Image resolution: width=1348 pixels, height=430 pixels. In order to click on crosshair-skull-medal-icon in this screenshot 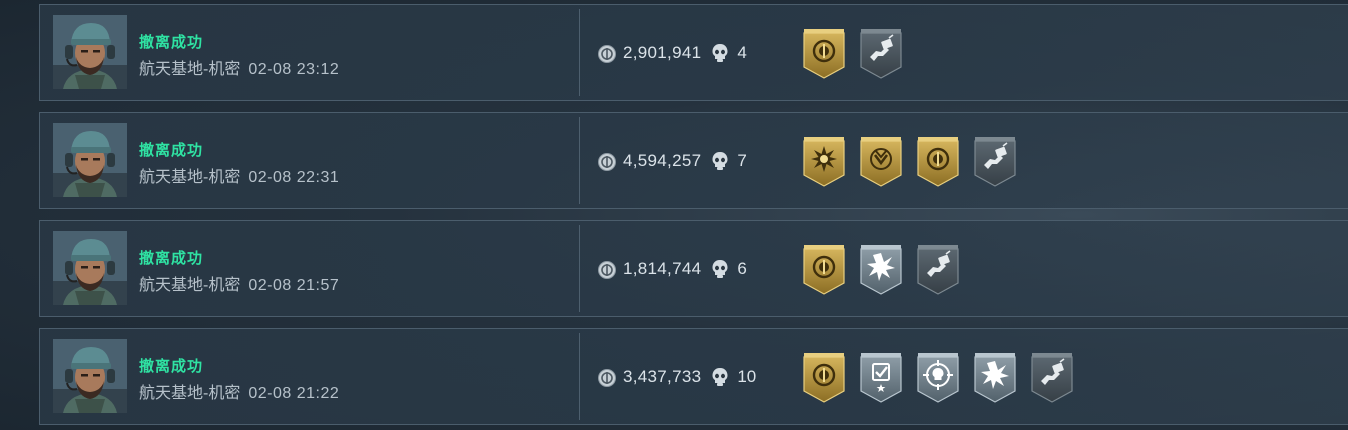, I will do `click(938, 378)`.